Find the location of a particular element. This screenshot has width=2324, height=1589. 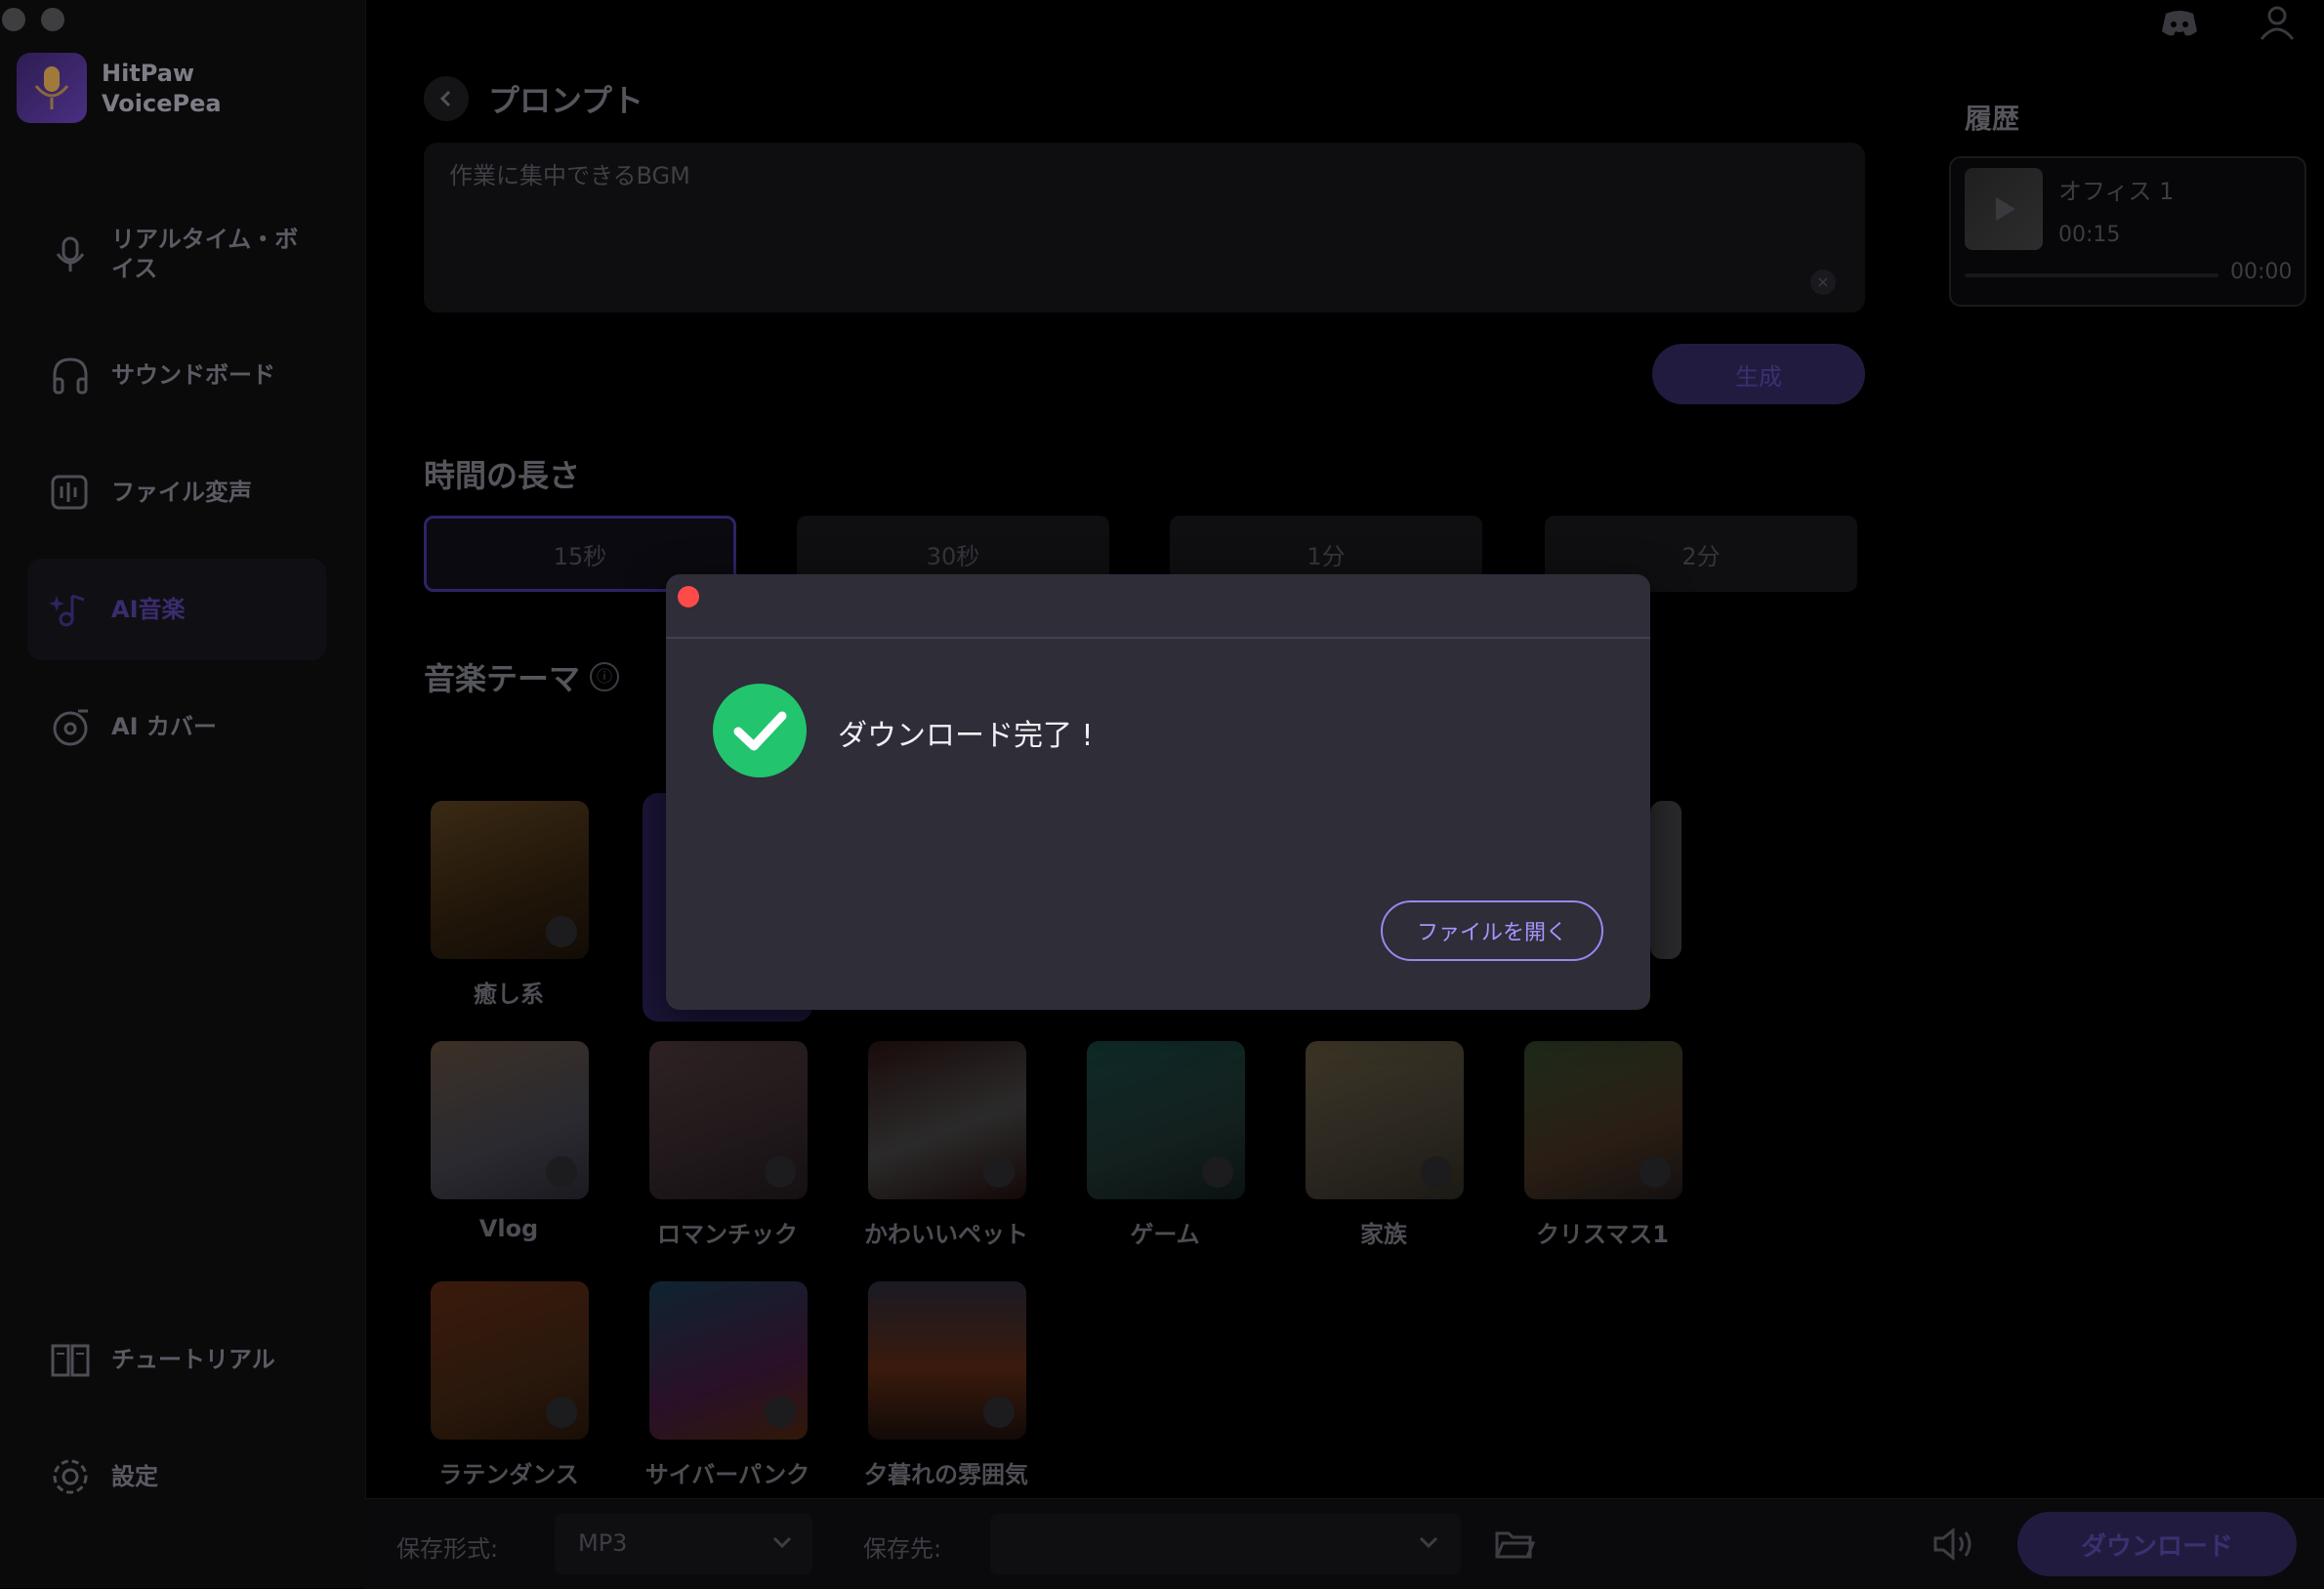

app-name: HitPaw VoicePea is located at coordinates (162, 88).